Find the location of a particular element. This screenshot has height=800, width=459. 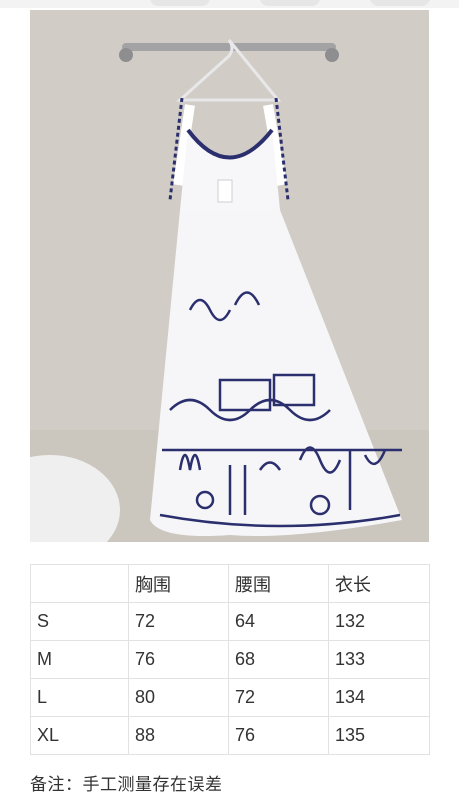

header-cell is located at coordinates (79, 583).